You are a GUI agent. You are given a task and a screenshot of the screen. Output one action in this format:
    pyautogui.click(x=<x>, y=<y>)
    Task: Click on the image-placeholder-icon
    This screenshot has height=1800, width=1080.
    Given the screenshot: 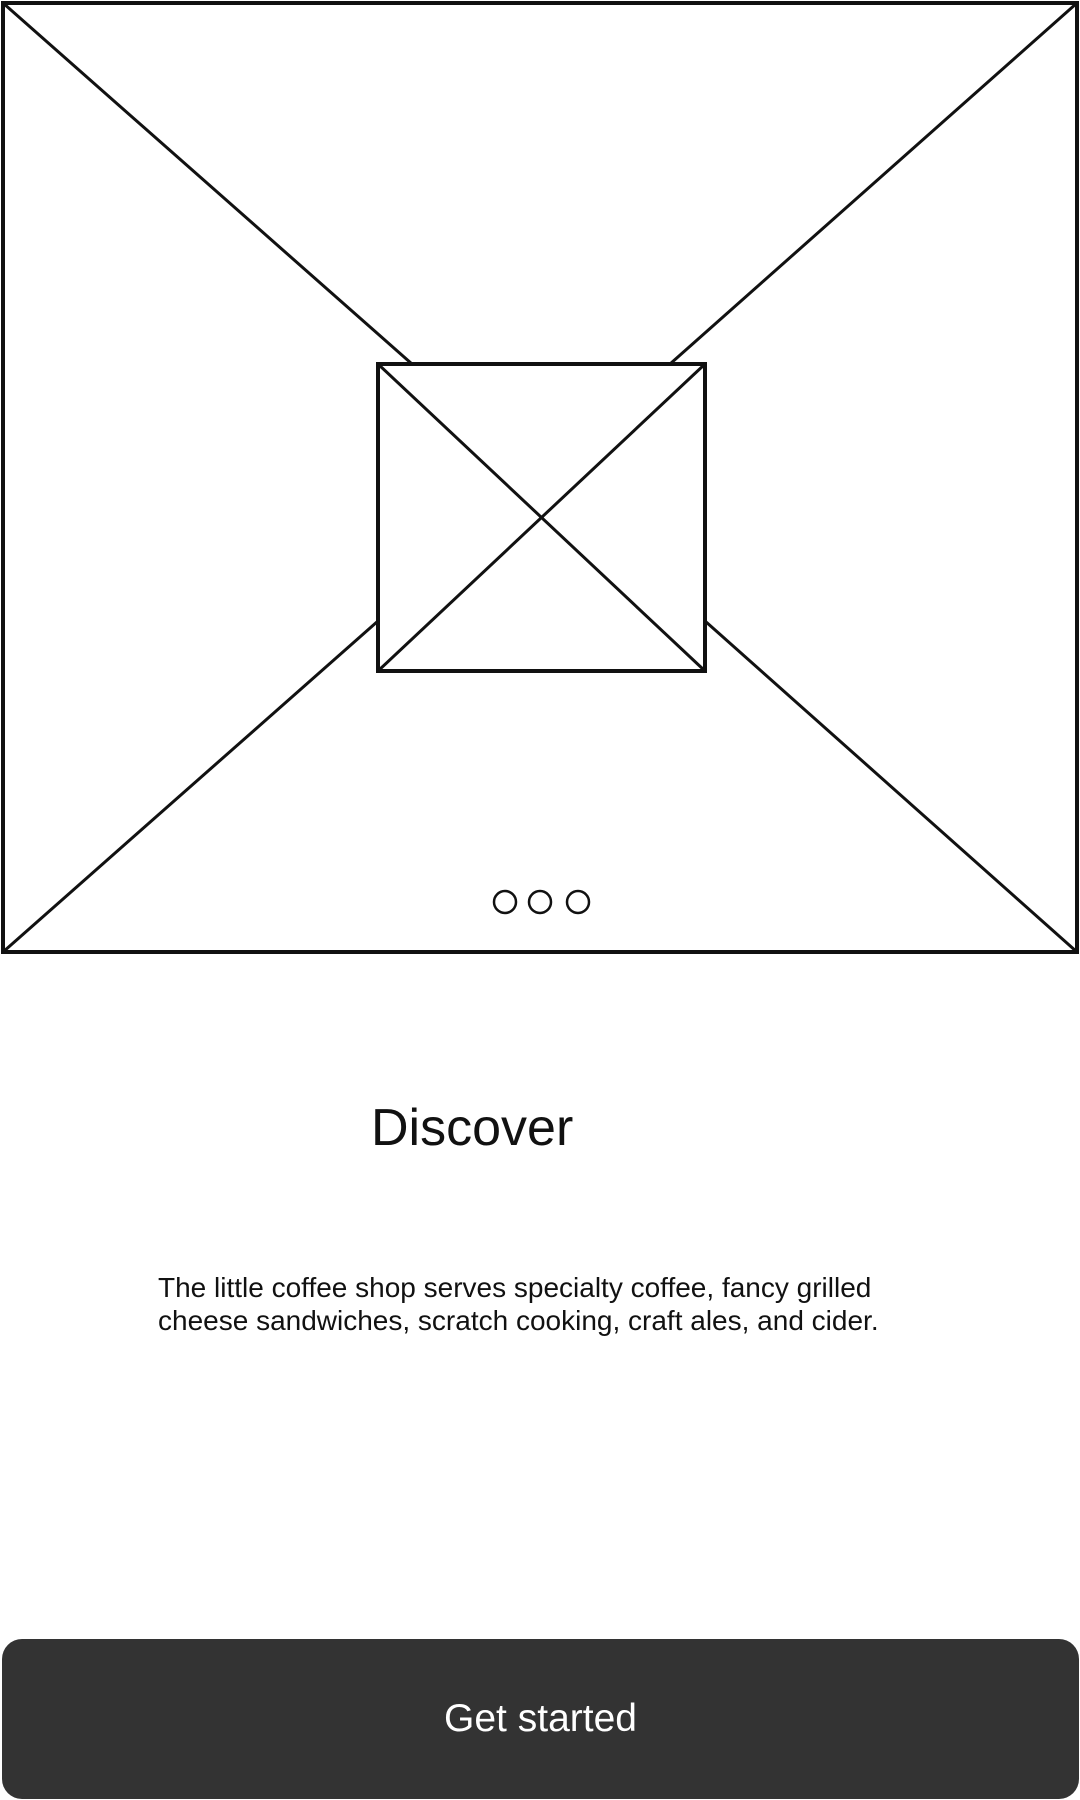 What is the action you would take?
    pyautogui.click(x=541, y=517)
    